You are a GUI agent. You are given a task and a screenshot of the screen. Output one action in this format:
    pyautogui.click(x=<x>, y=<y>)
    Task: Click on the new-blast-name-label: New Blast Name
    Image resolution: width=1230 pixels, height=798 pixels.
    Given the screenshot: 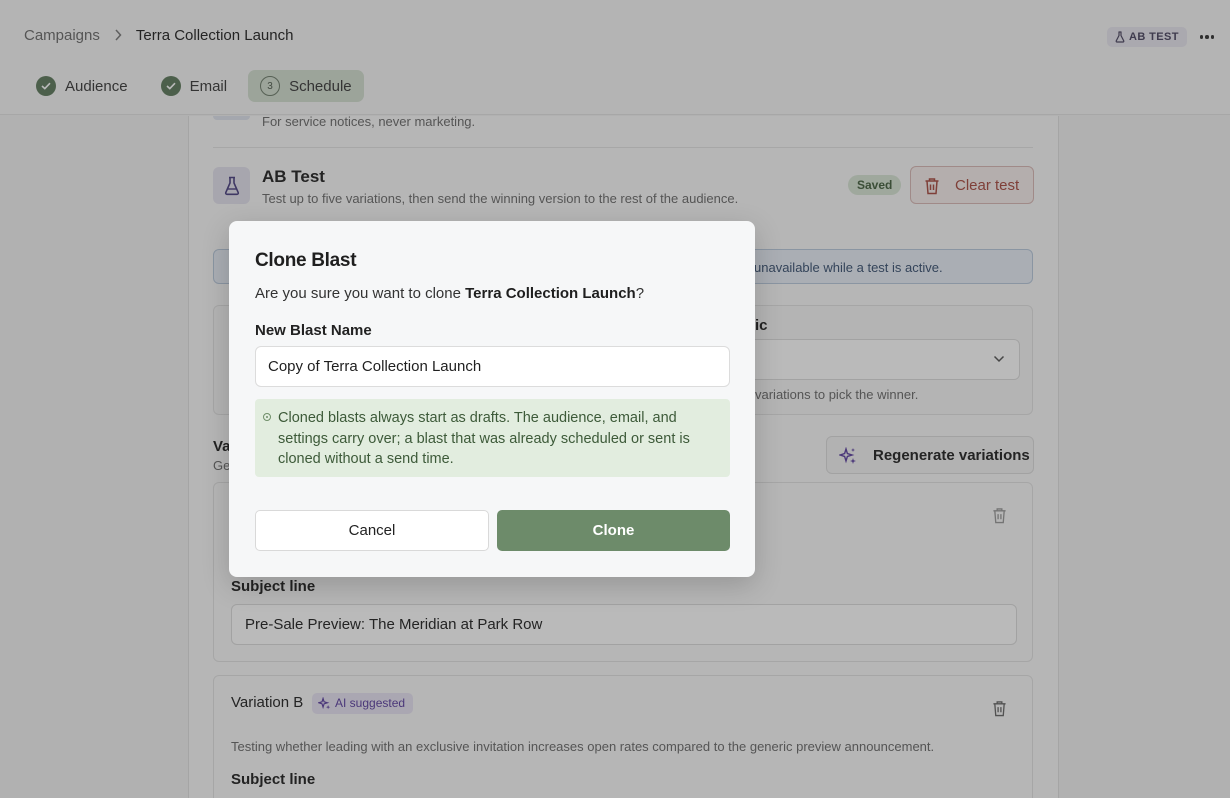 What is the action you would take?
    pyautogui.click(x=313, y=330)
    